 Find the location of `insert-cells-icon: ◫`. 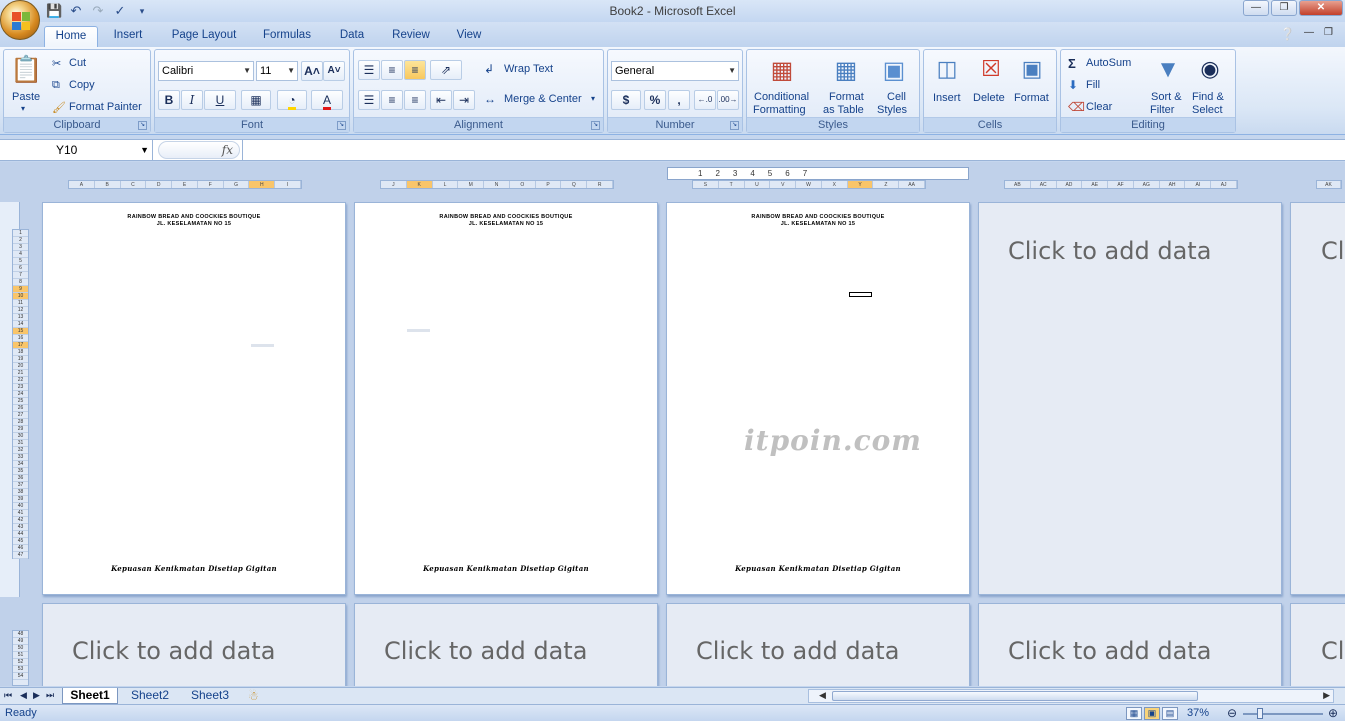

insert-cells-icon: ◫ is located at coordinates (947, 71).